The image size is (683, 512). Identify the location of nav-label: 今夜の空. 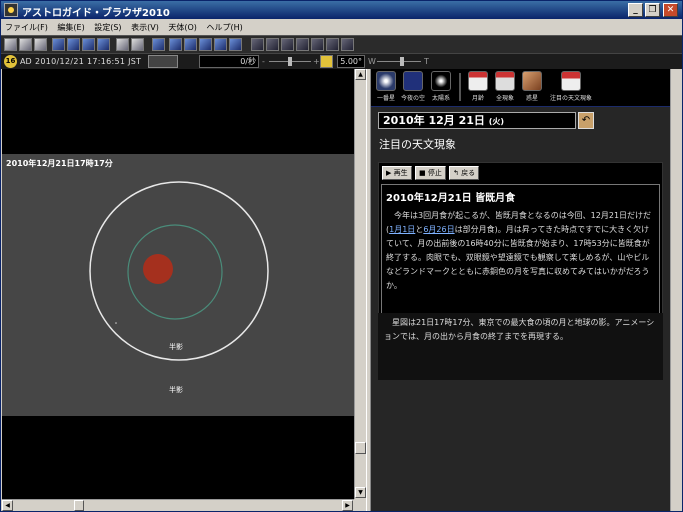
(412, 98).